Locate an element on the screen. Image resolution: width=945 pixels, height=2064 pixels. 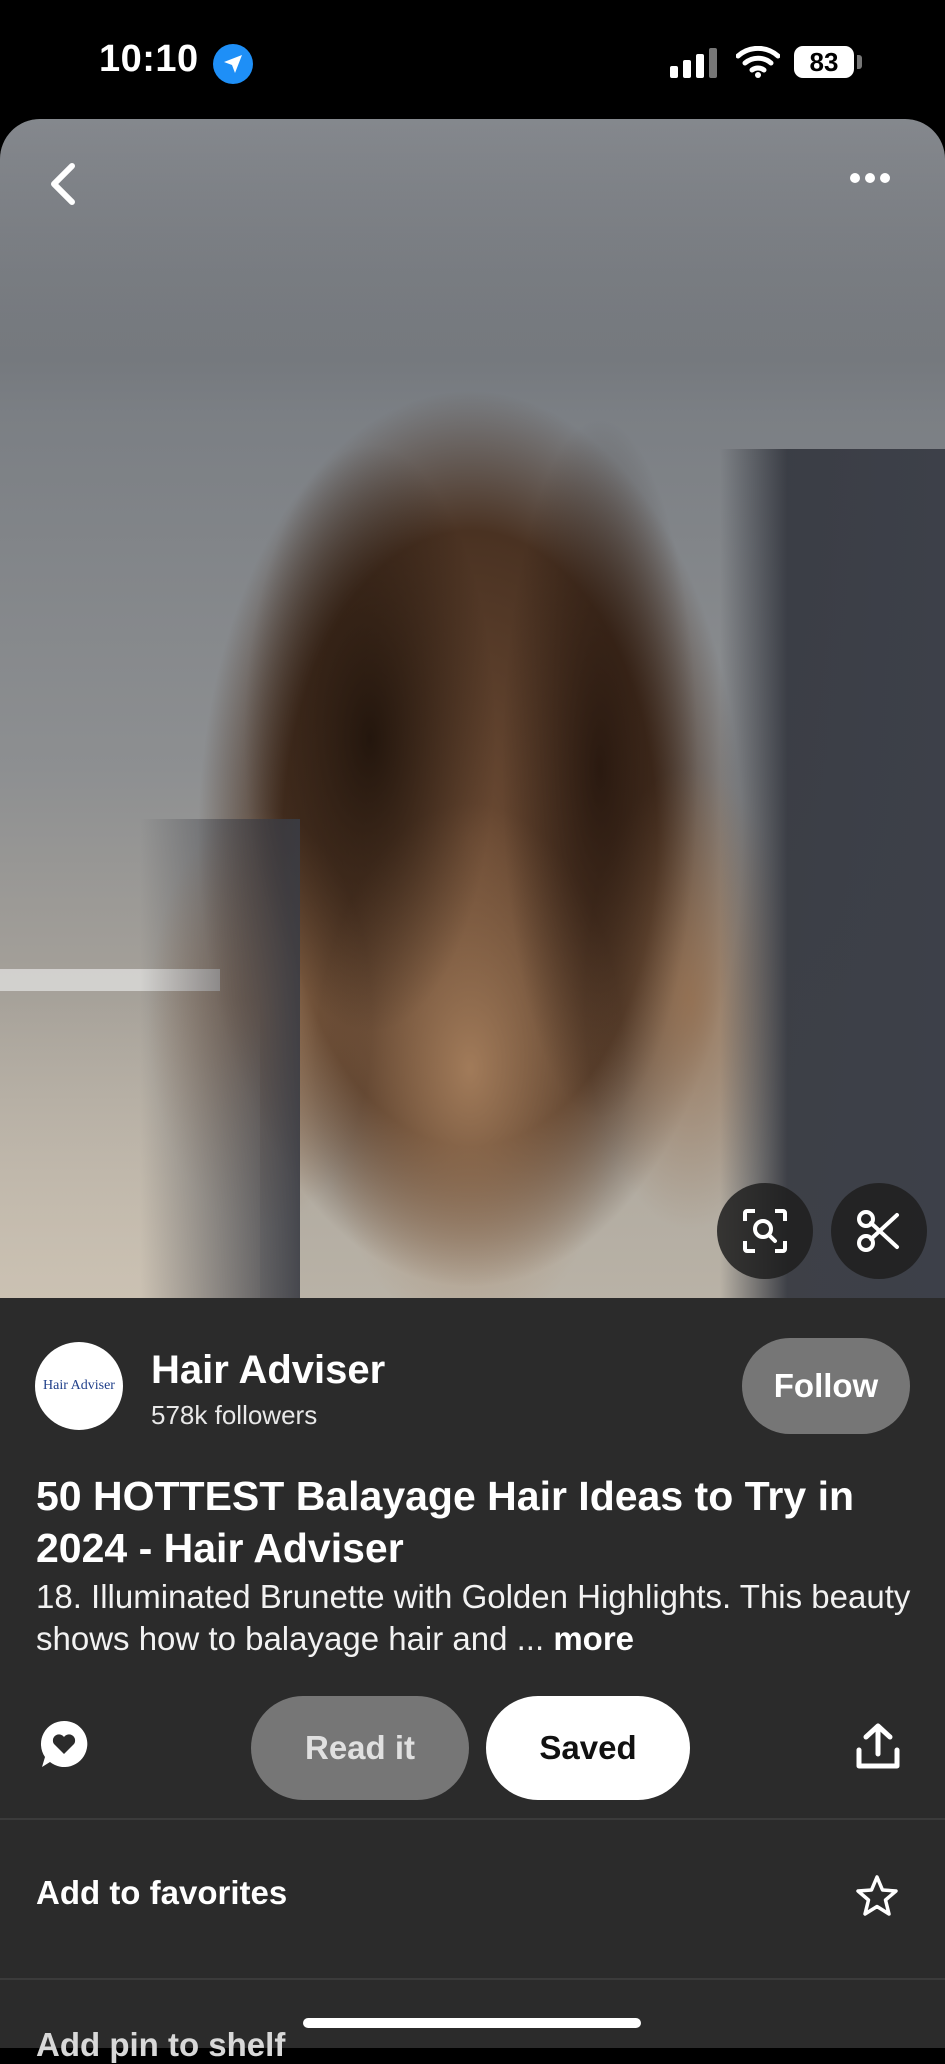
favorite-star-button is located at coordinates (877, 1898).